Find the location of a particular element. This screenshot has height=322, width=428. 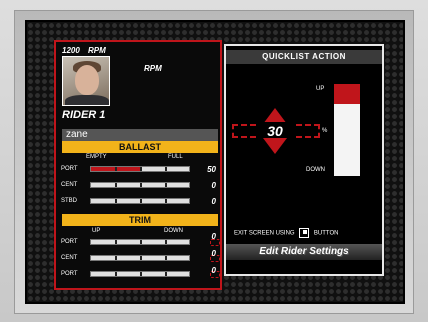

lever-percent-label: % is located at coordinates (325, 131).